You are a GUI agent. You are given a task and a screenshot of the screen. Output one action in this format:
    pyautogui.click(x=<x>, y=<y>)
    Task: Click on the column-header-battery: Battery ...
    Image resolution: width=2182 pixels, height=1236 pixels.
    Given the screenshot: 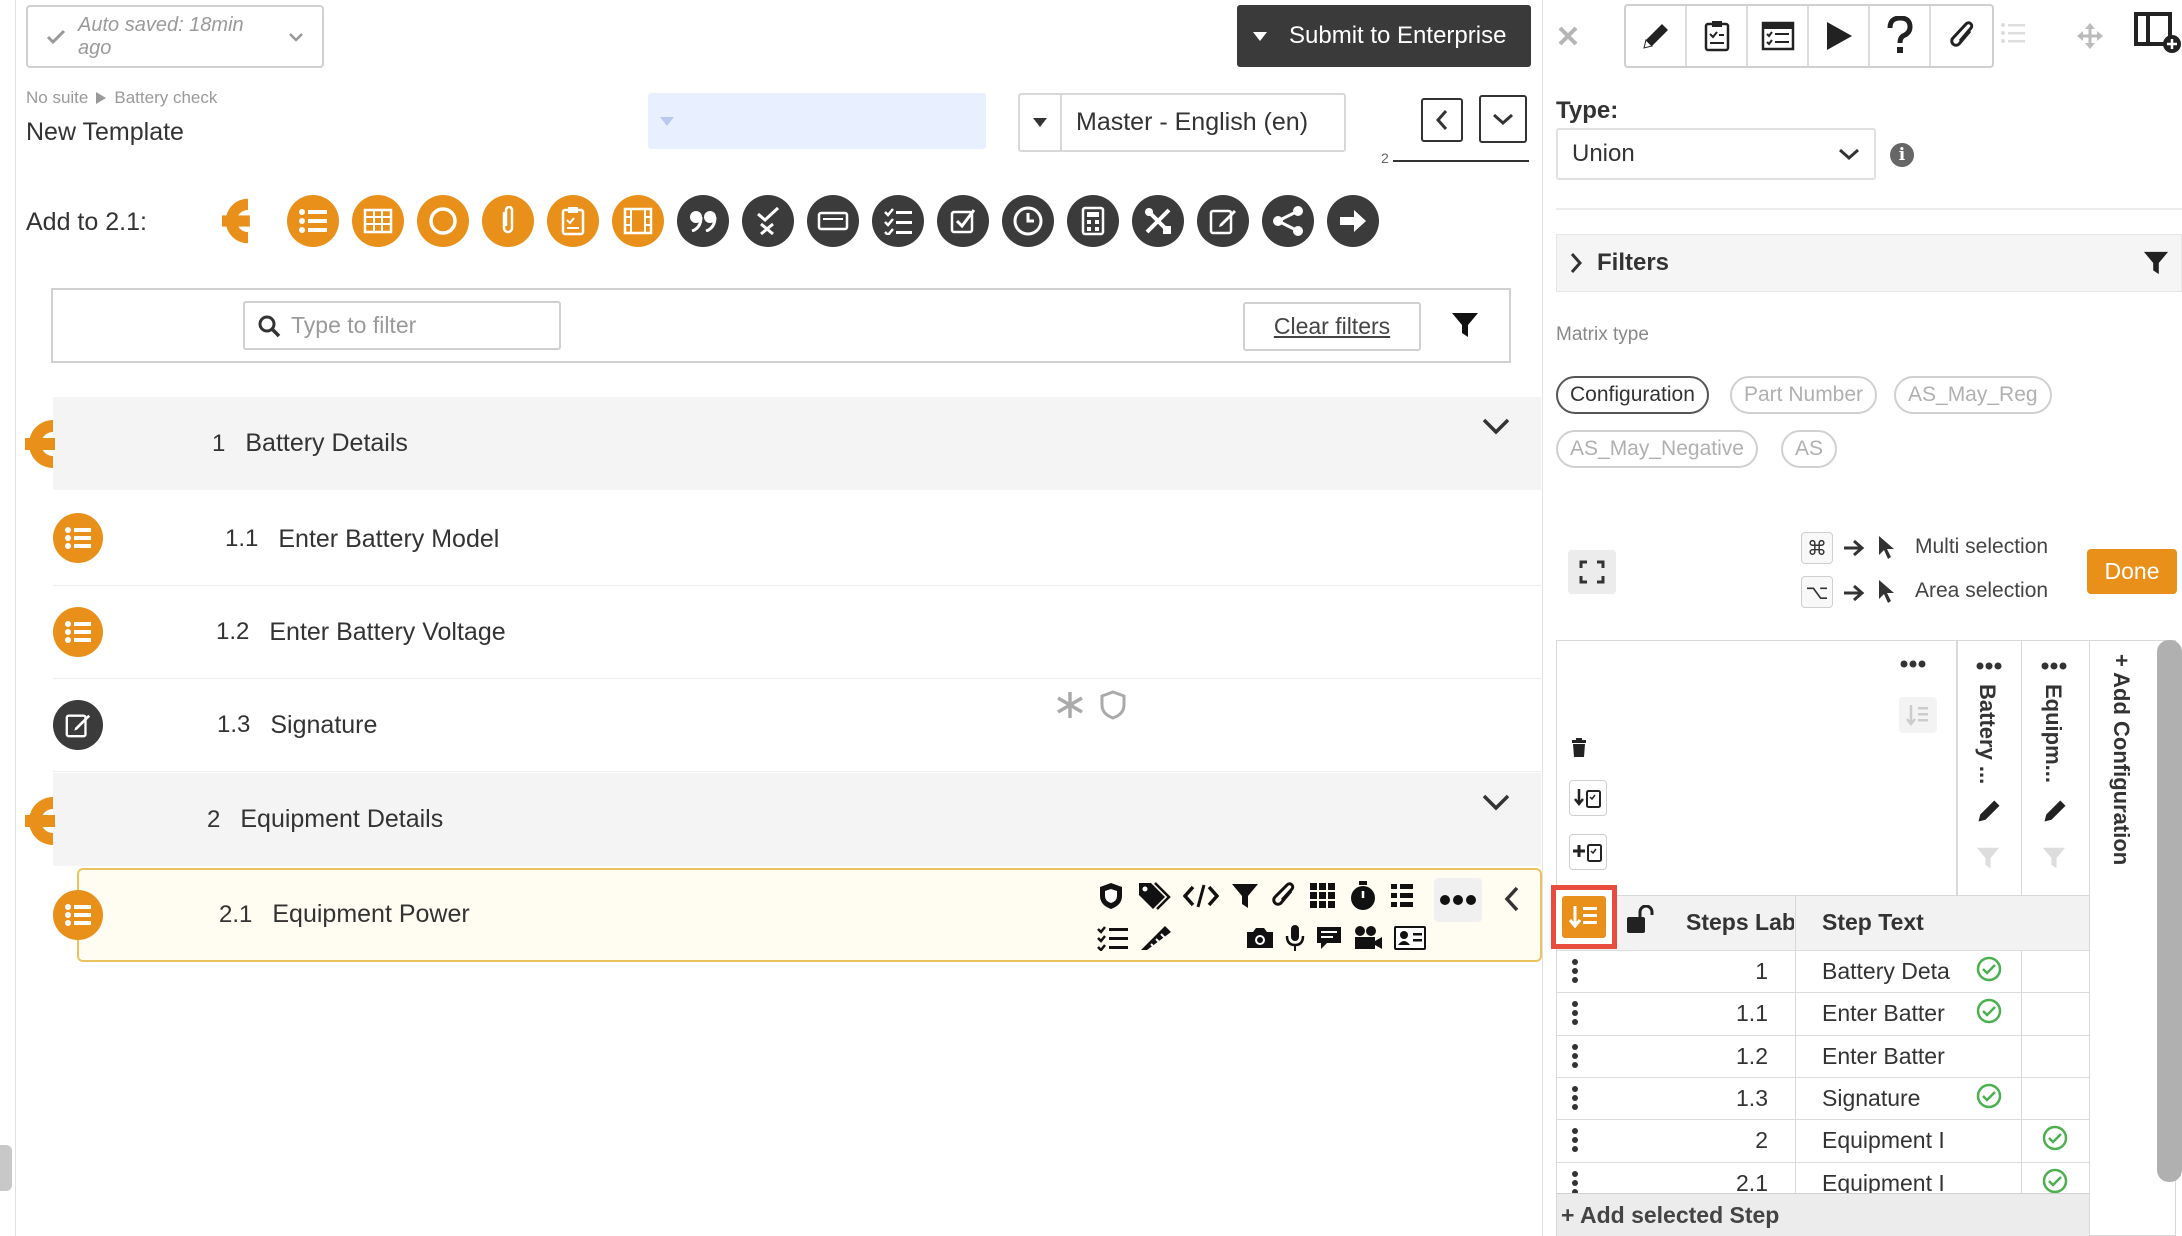 What is the action you would take?
    pyautogui.click(x=1987, y=734)
    